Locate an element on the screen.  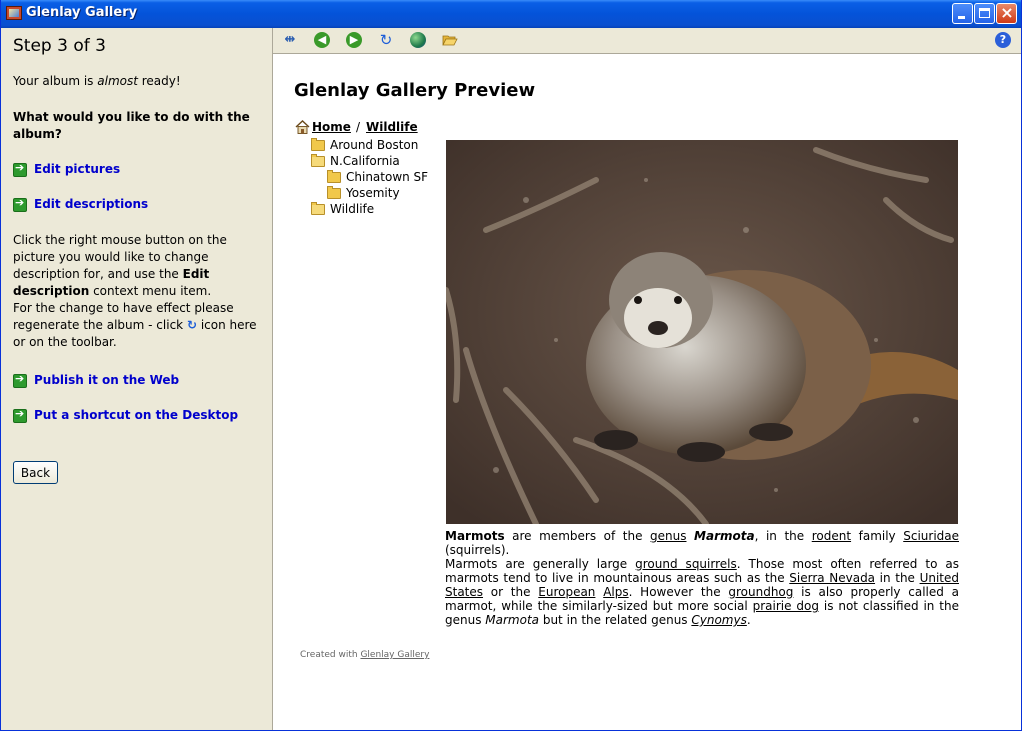
glenlay-gallery-link: Glenlay Gallery is located at coordinates (394, 655).